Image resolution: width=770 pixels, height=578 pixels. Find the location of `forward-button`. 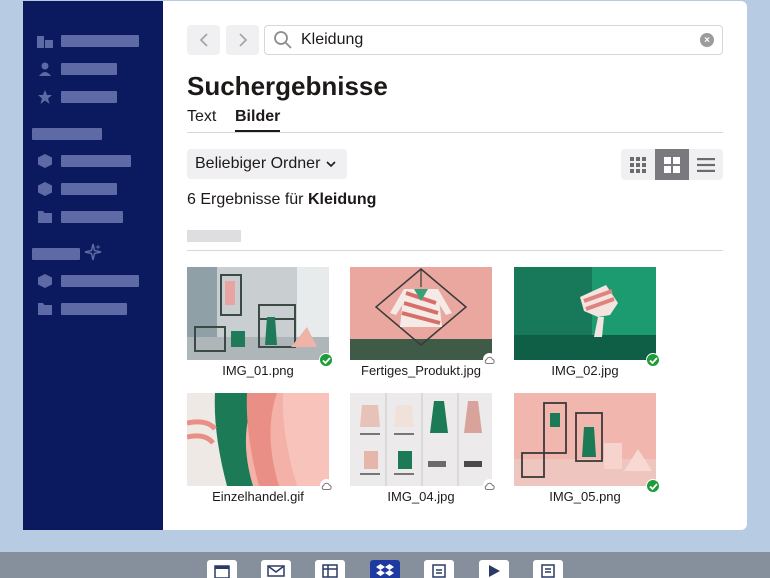

forward-button is located at coordinates (242, 40).